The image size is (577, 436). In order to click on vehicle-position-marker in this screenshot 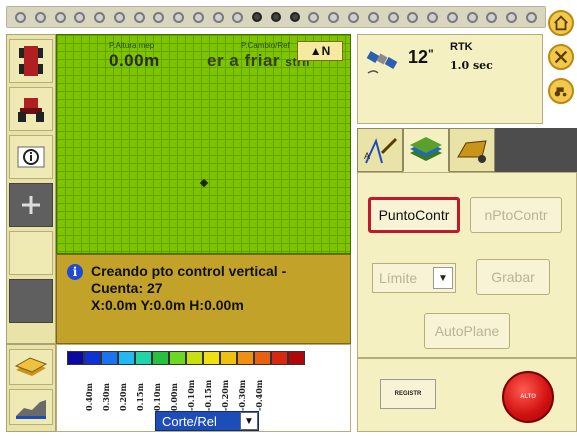, I will do `click(204, 183)`.